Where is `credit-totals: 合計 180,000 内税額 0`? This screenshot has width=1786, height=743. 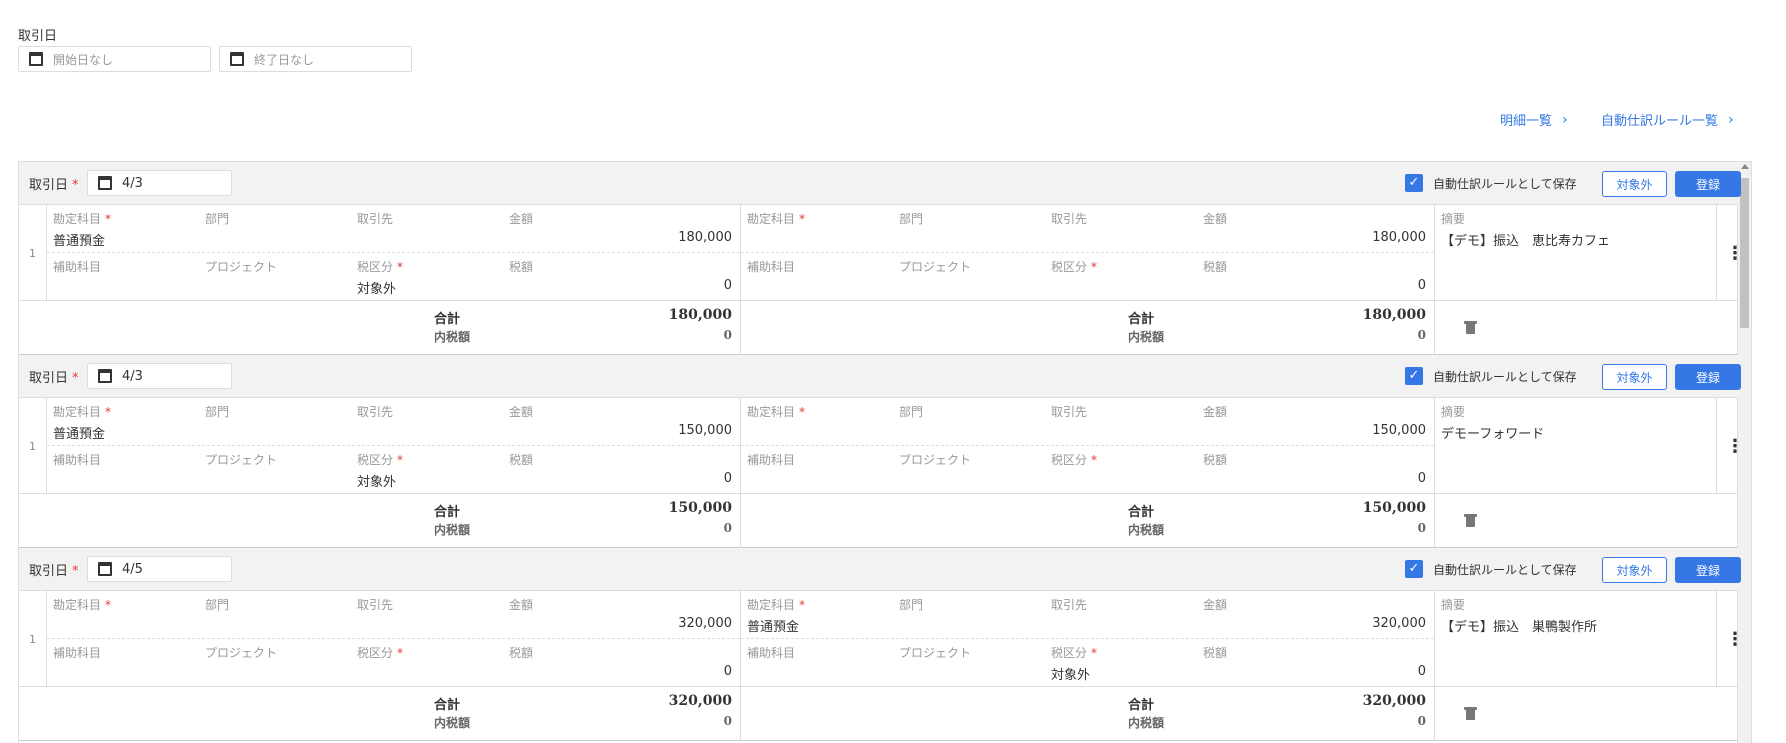
credit-totals: 合計 180,000 内税額 0 is located at coordinates (1088, 328).